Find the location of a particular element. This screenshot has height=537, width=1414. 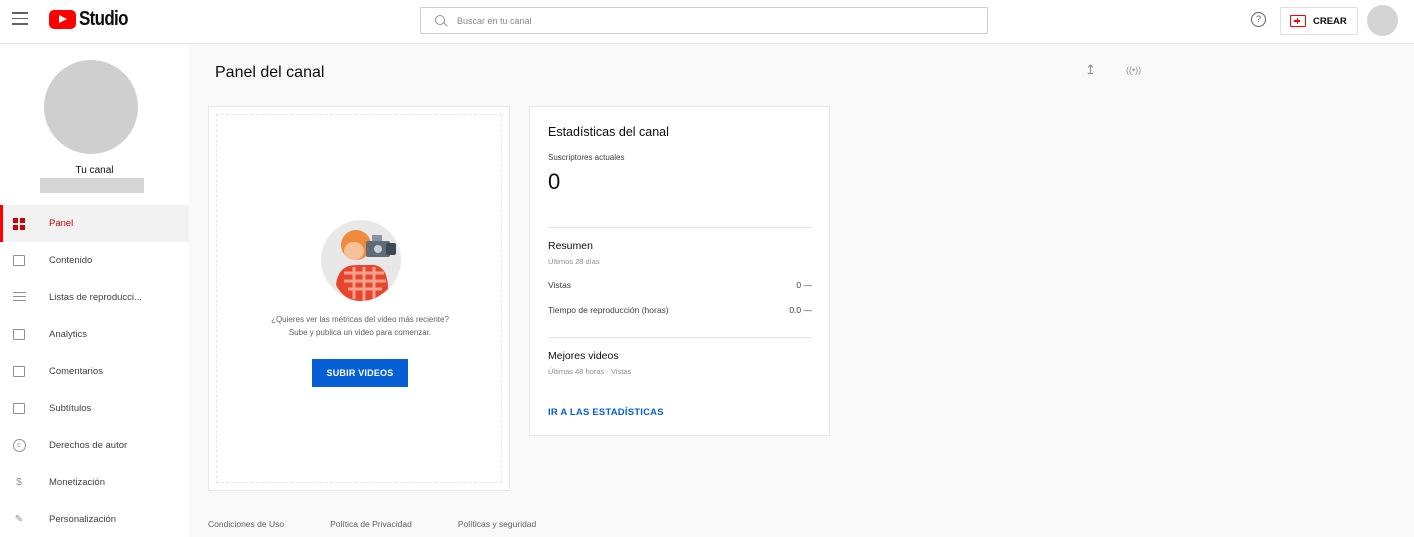

customization-icon: ✎ is located at coordinates (19, 519).